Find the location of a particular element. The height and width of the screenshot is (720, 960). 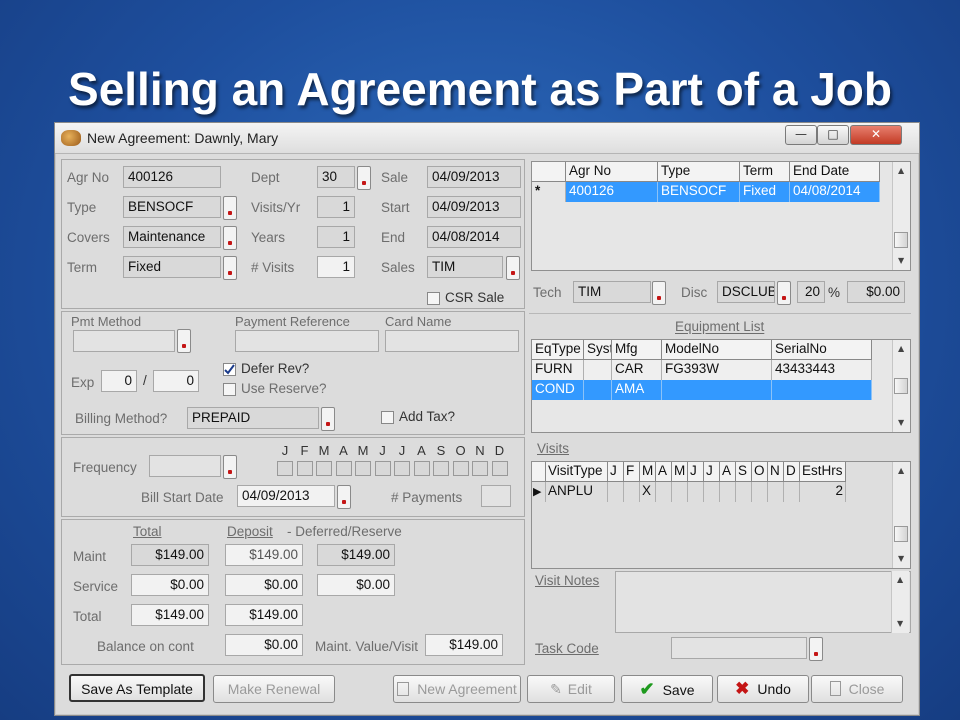

card-name-field is located at coordinates (452, 341).